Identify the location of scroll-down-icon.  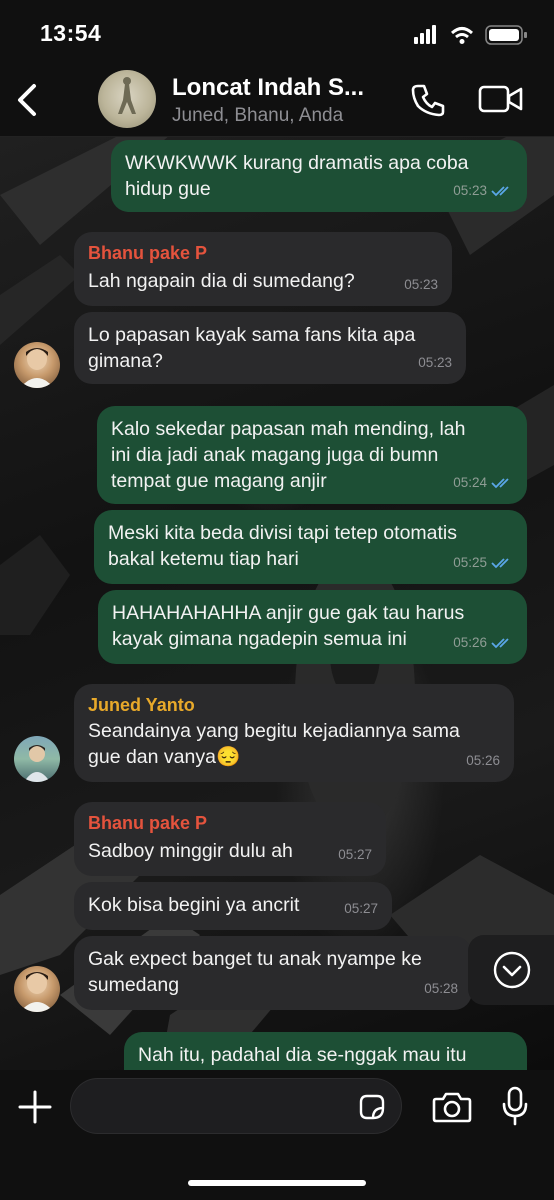
(512, 970).